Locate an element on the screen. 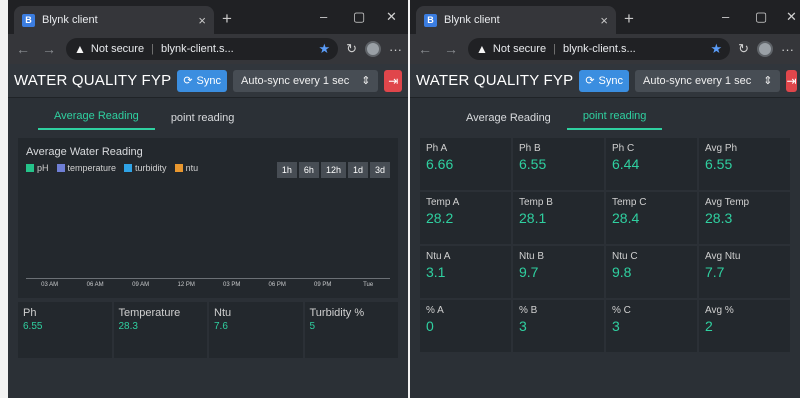  point-card-value: 6.55 is located at coordinates (719, 164).